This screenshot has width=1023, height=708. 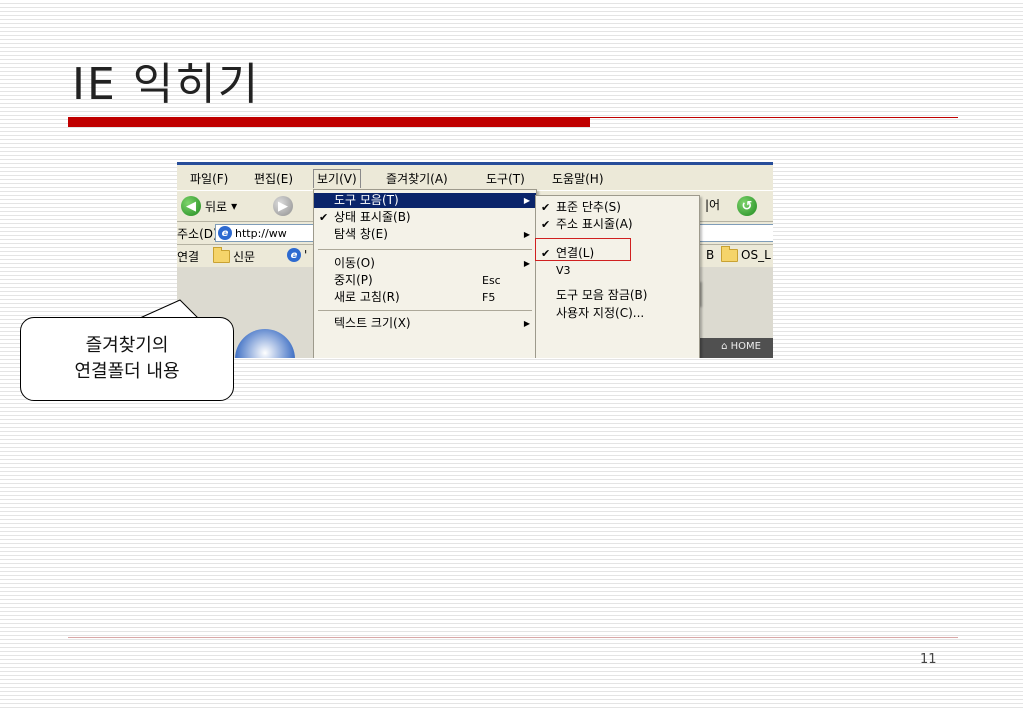 I want to click on submenu-v3: V3, so click(x=617, y=270).